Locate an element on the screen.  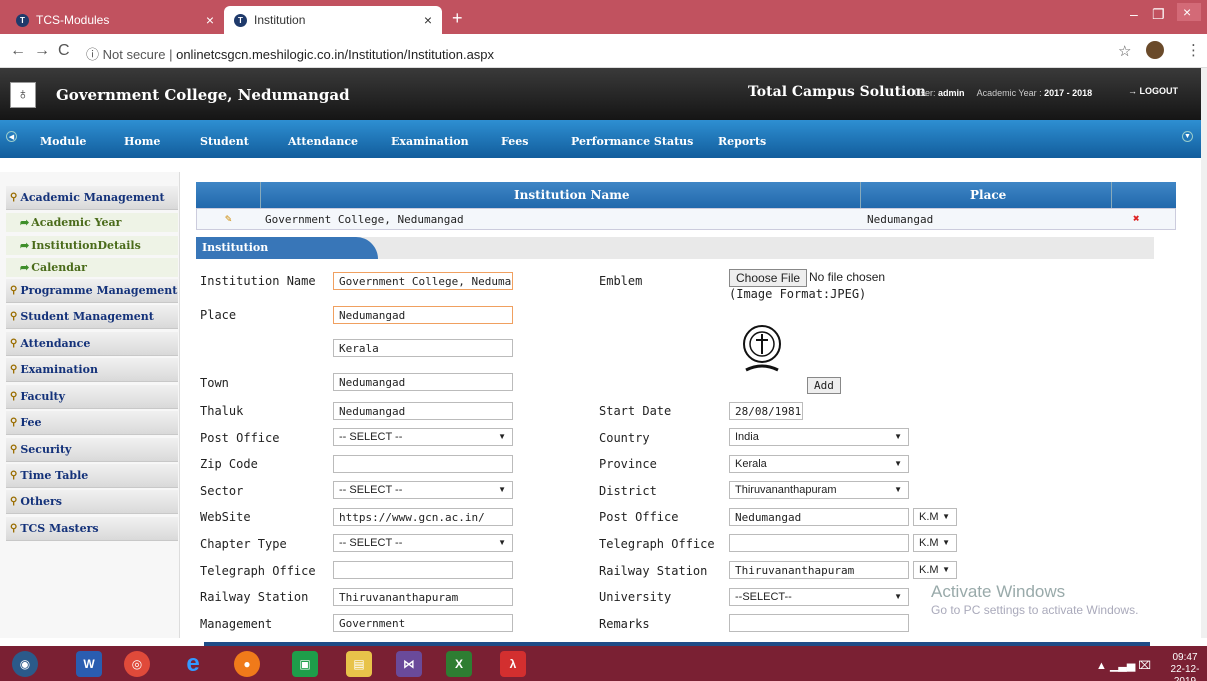
nav-module: Module is located at coordinates (63, 141).